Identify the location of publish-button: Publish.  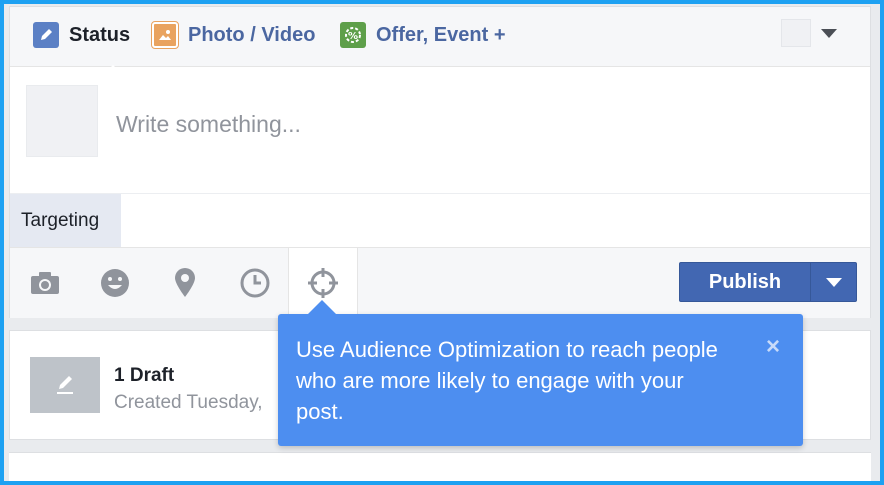
(768, 282).